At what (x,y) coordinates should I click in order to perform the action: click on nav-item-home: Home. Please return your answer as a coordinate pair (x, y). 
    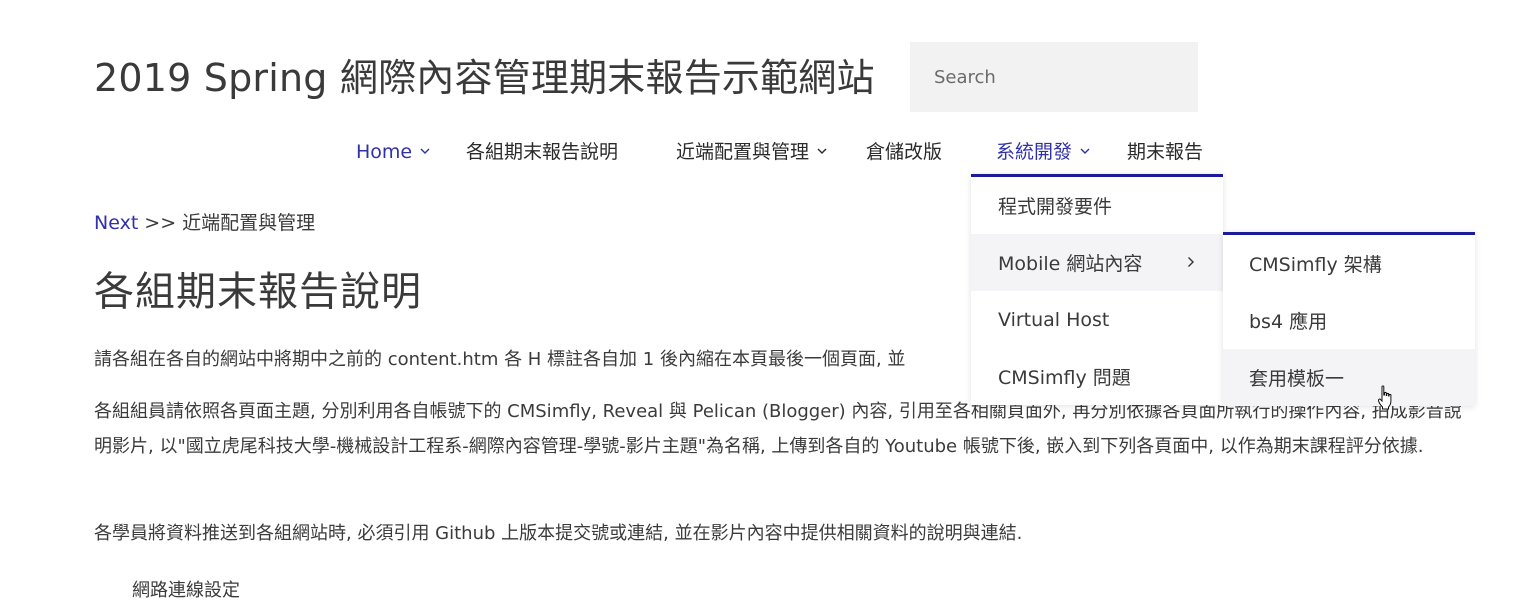
    Looking at the image, I should click on (393, 152).